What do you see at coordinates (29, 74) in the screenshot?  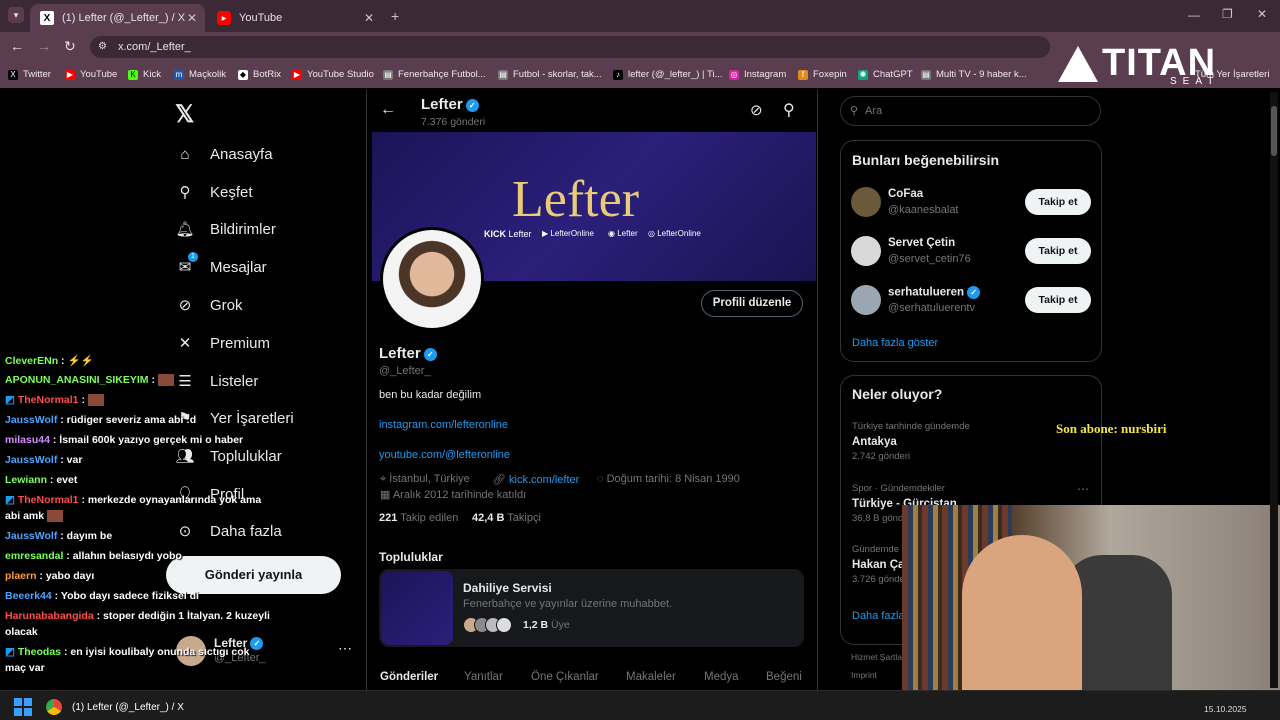 I see `bookmark-item: X Twitter` at bounding box center [29, 74].